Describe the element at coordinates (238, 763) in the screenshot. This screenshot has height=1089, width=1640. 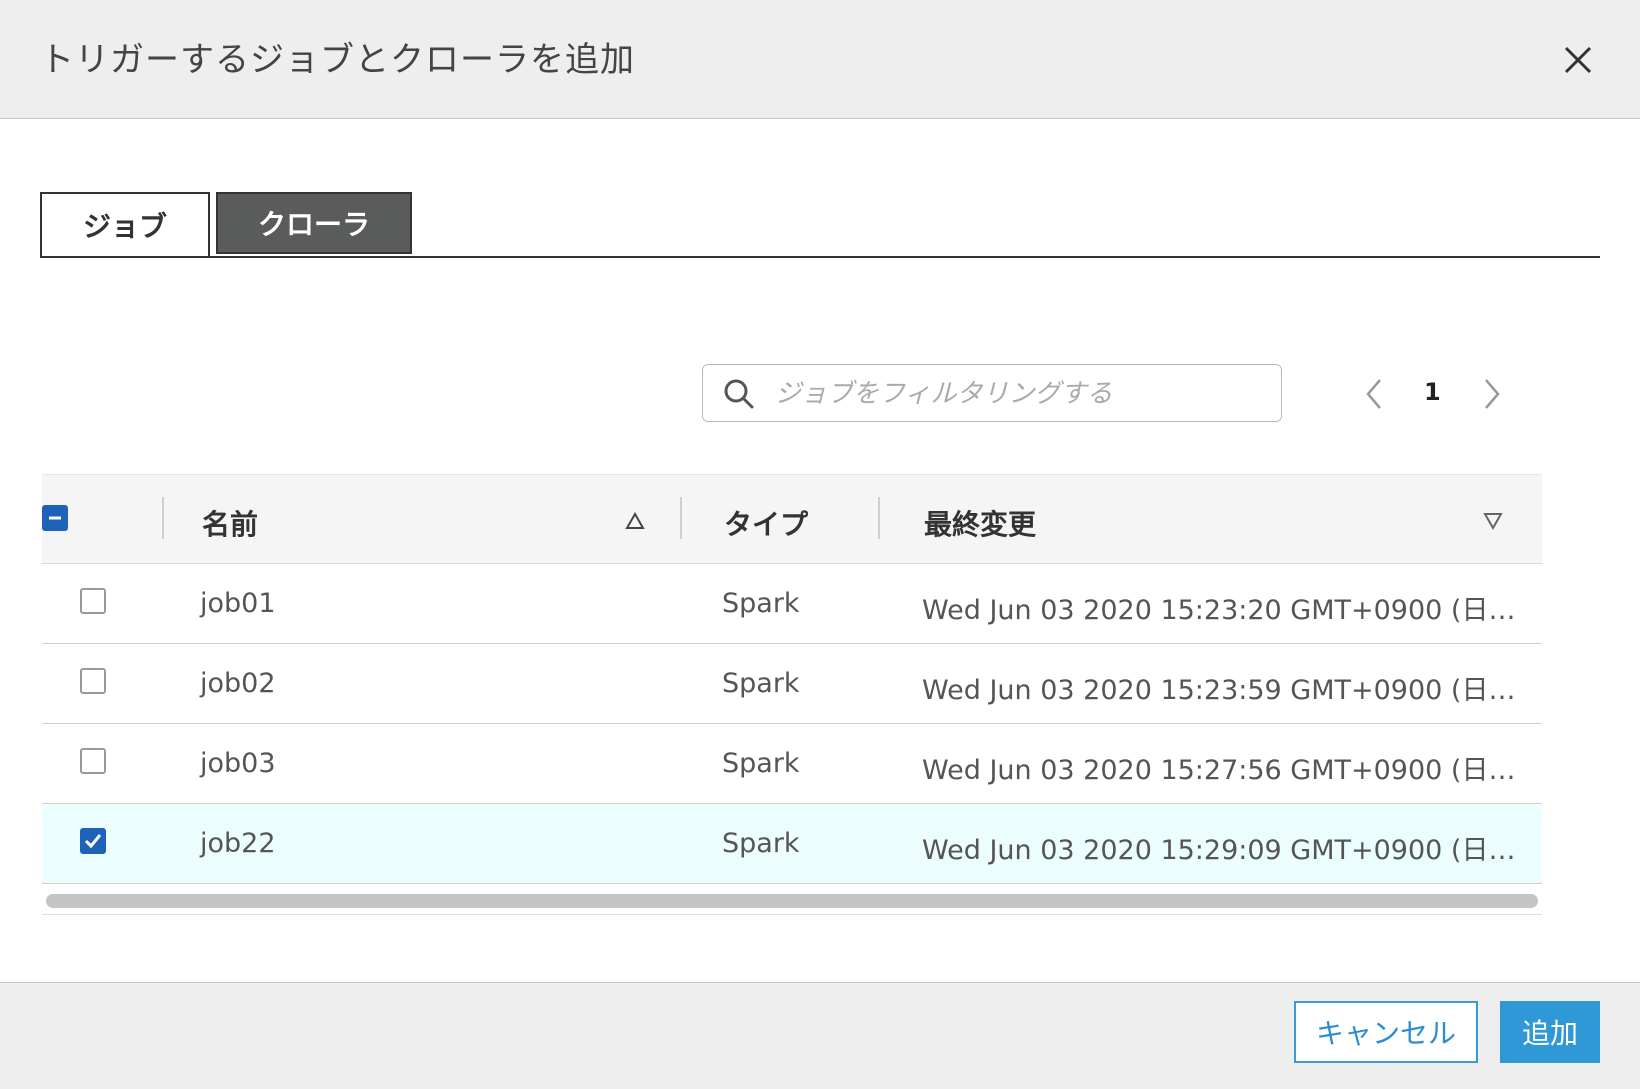
I see `job-name: job03` at that location.